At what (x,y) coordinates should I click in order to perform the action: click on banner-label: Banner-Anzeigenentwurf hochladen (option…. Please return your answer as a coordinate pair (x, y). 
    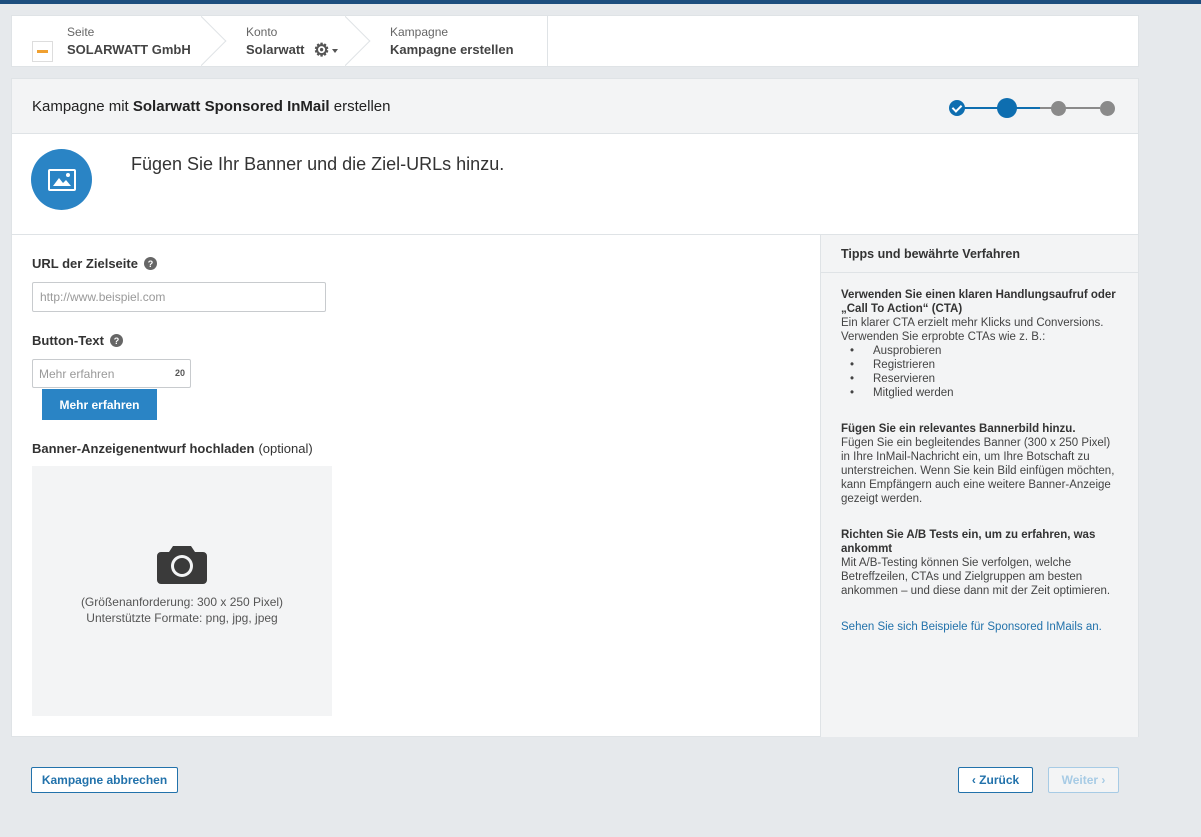
    Looking at the image, I should click on (172, 448).